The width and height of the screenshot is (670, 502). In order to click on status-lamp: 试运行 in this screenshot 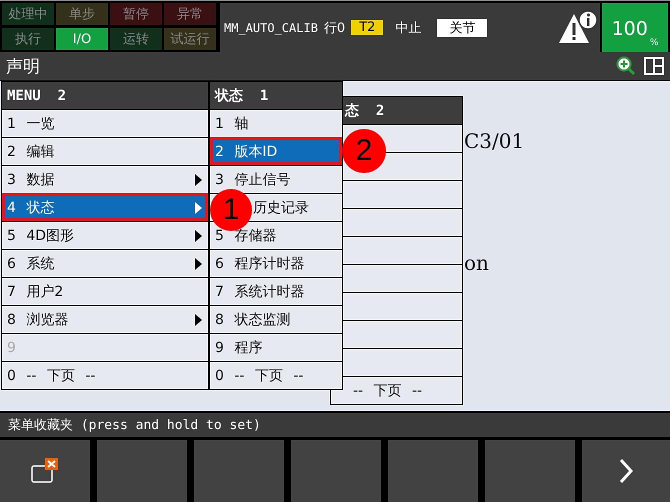, I will do `click(190, 39)`.